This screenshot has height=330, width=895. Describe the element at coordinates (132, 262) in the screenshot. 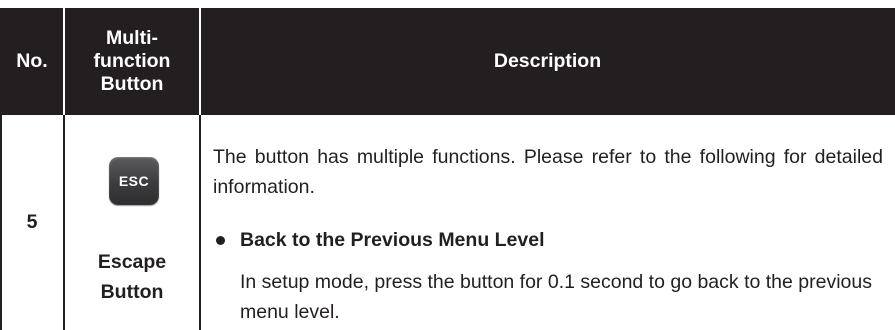

I see `button-name-line: Escape` at that location.